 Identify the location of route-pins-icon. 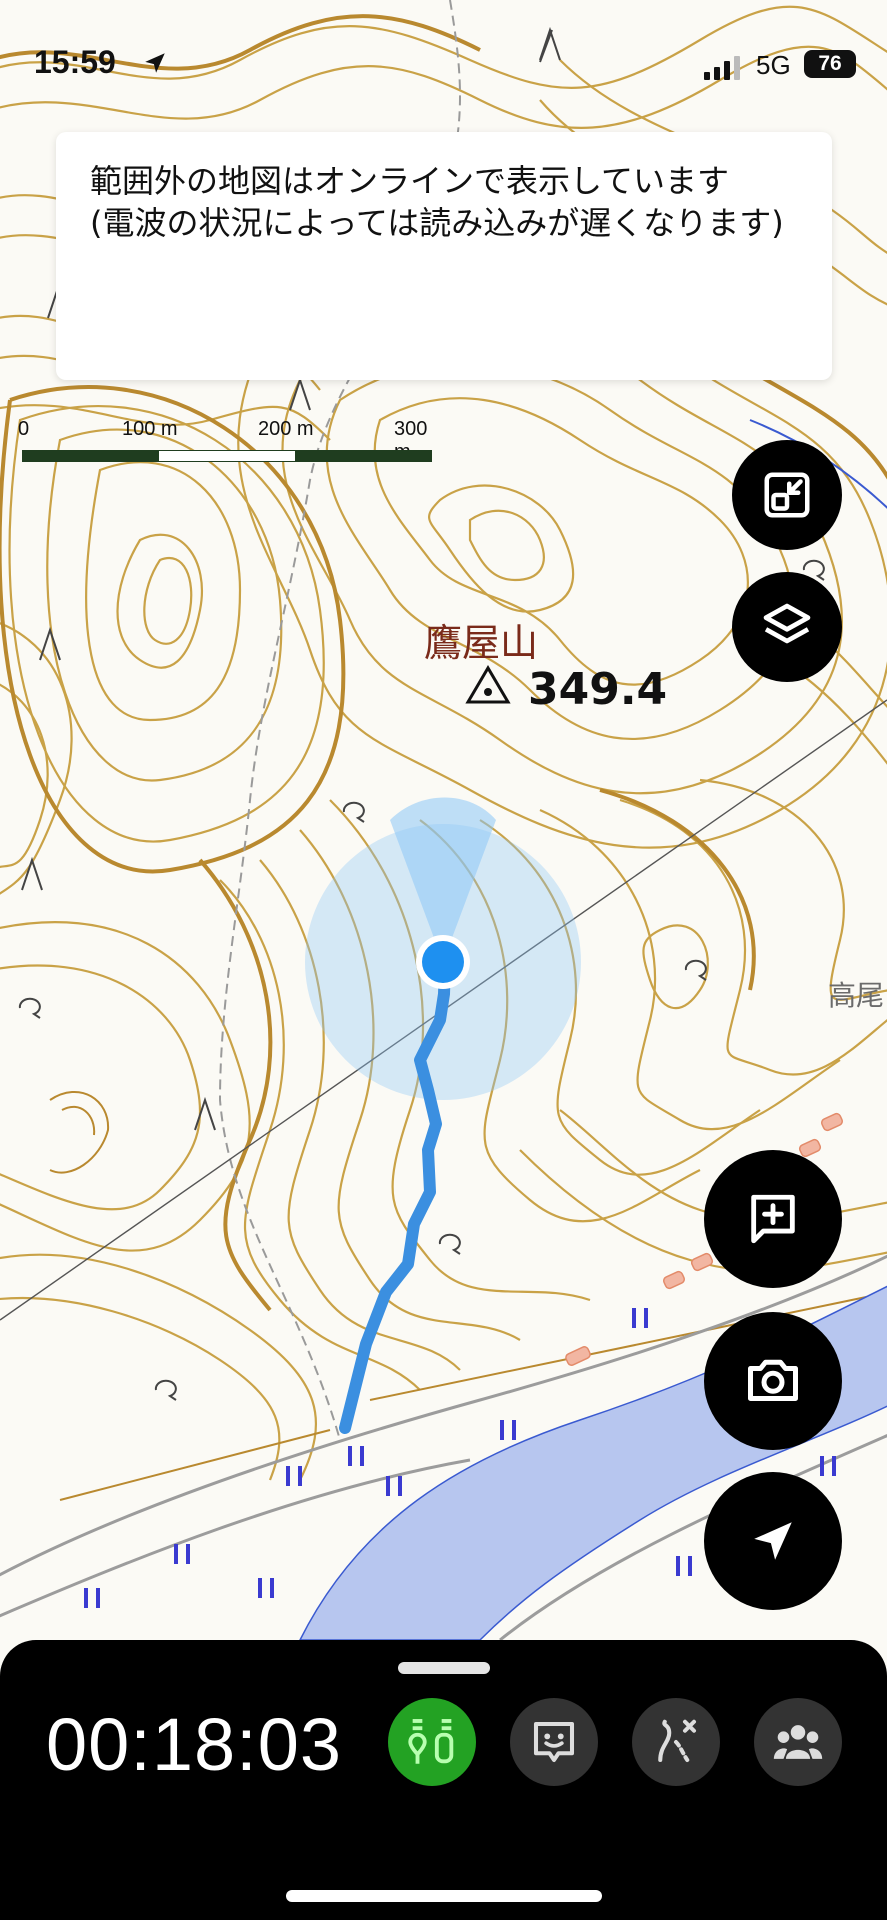
(431, 1741).